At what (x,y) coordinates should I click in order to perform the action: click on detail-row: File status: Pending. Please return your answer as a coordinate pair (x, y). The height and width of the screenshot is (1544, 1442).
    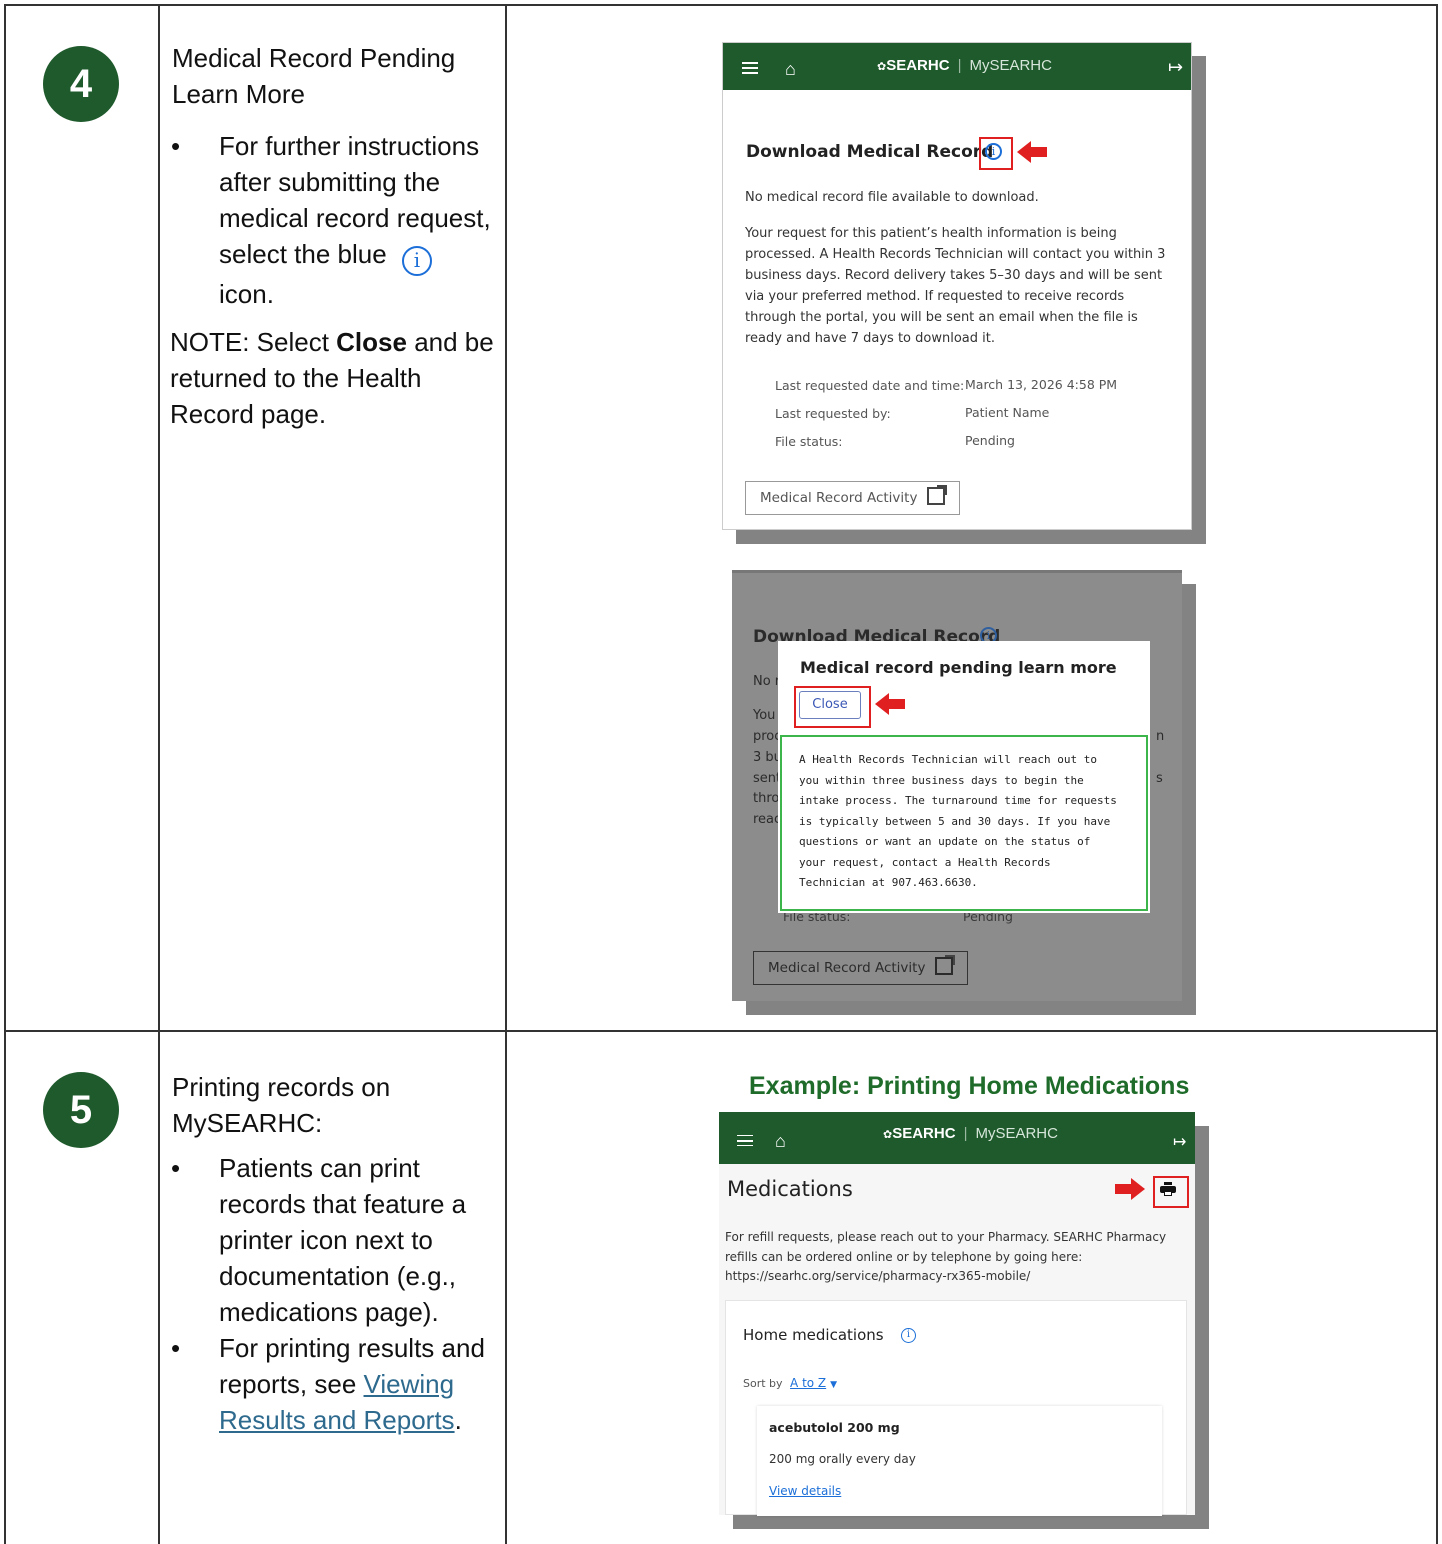
    Looking at the image, I should click on (975, 447).